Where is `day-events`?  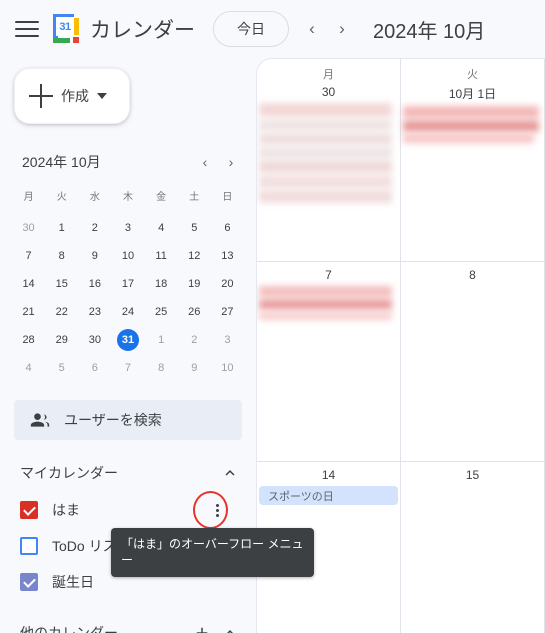
day-events is located at coordinates (472, 124).